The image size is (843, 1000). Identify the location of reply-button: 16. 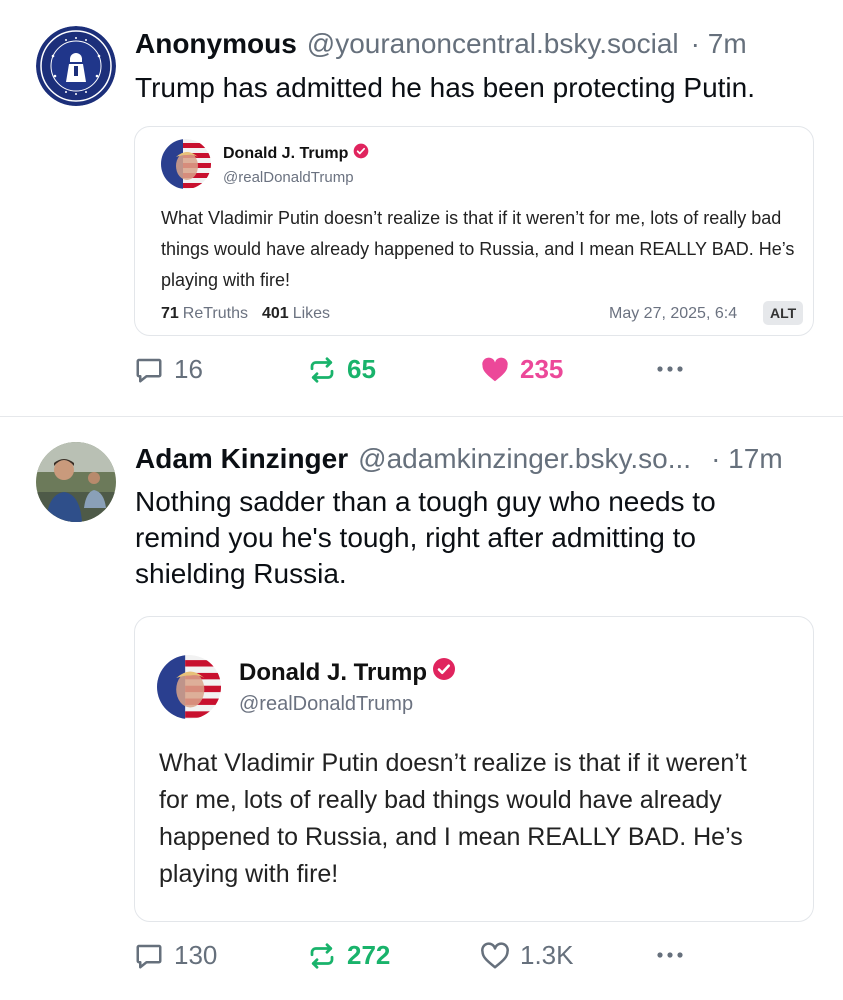
(168, 369).